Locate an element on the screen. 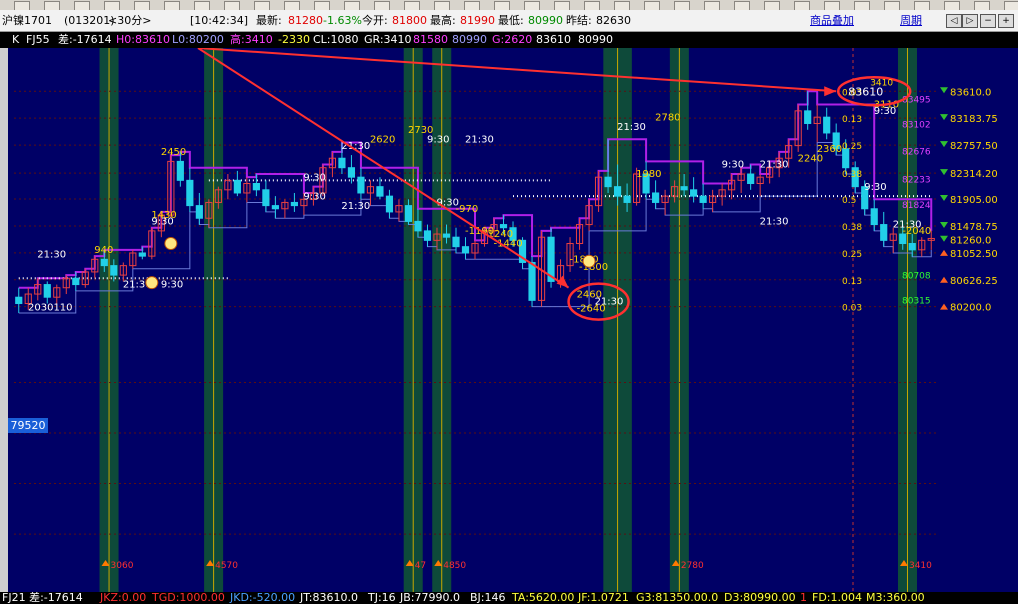  zoom-in-icon: + is located at coordinates (1006, 21).